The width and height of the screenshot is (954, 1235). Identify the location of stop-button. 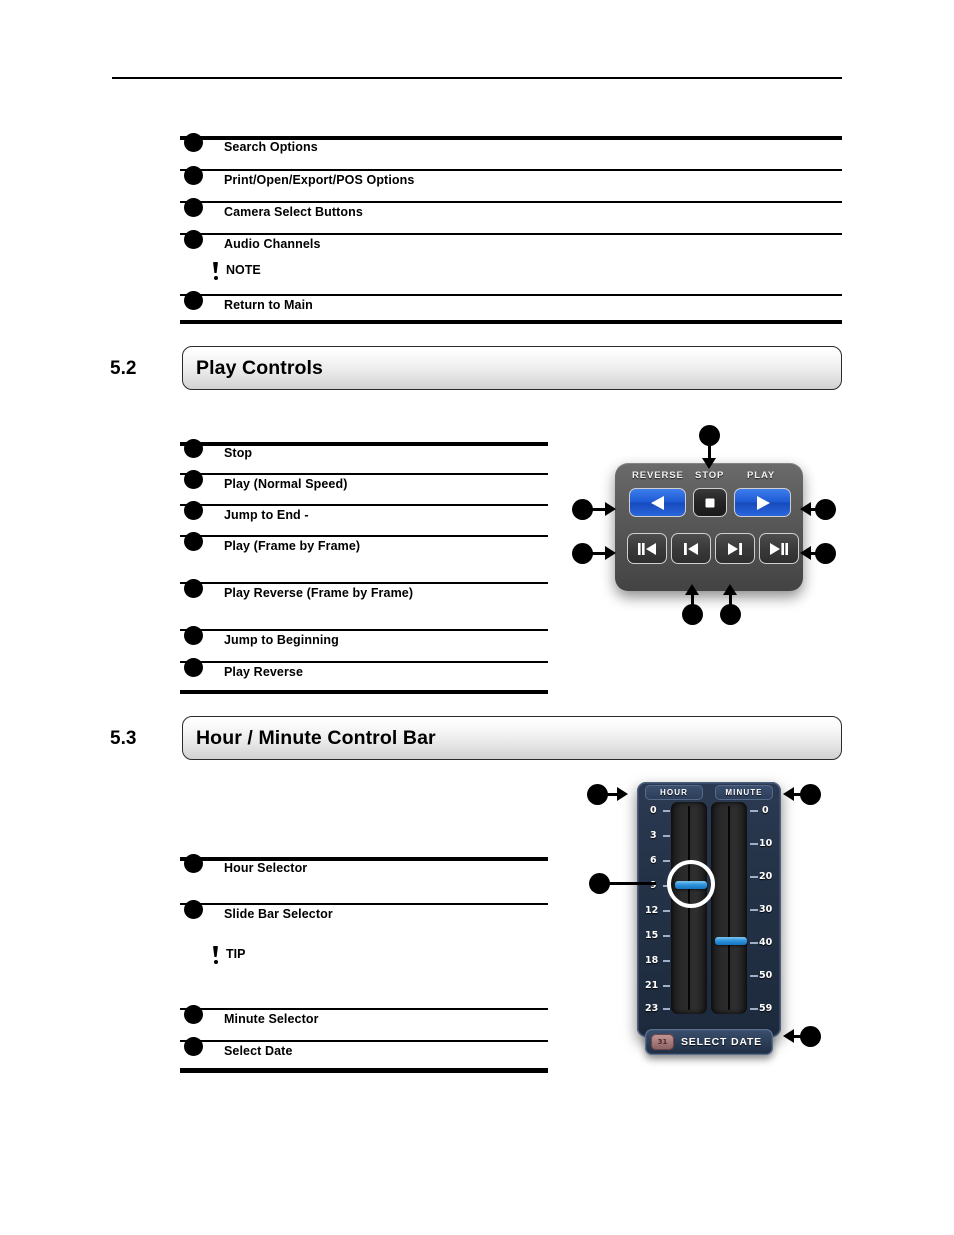
(710, 502).